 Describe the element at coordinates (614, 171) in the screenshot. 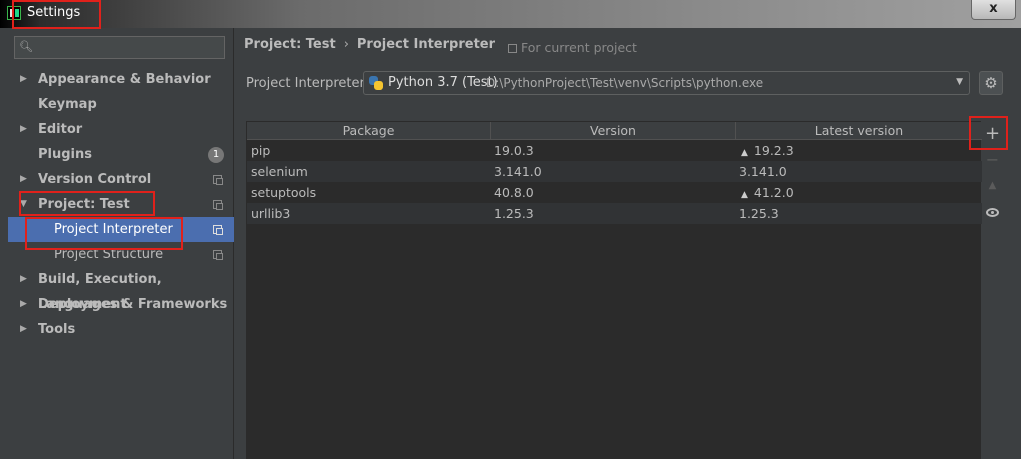

I see `table-row: selenium 3.141.0 3.141.0` at that location.